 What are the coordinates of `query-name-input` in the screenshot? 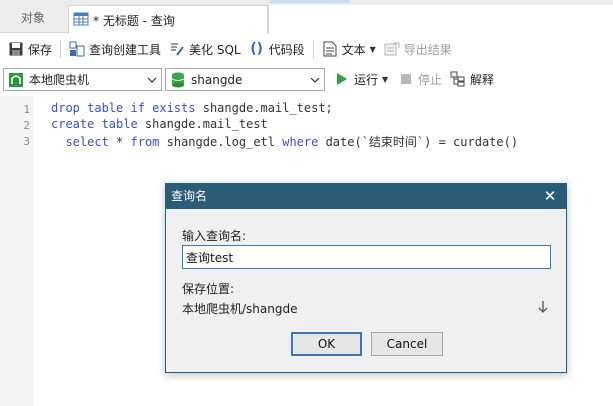 It's located at (366, 257).